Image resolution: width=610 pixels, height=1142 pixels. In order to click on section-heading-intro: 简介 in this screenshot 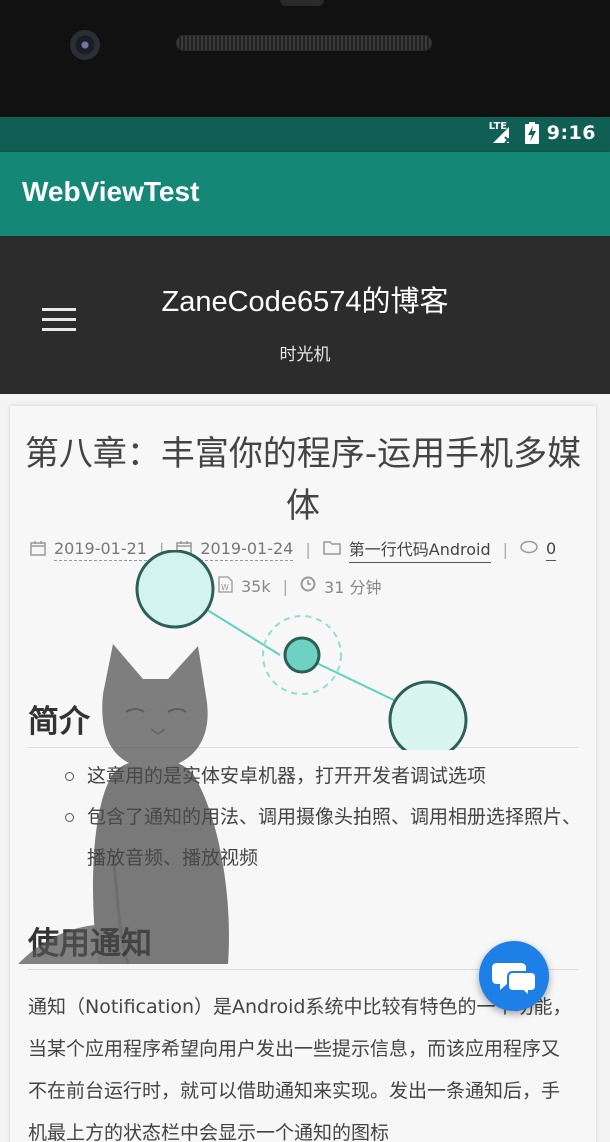, I will do `click(303, 722)`.